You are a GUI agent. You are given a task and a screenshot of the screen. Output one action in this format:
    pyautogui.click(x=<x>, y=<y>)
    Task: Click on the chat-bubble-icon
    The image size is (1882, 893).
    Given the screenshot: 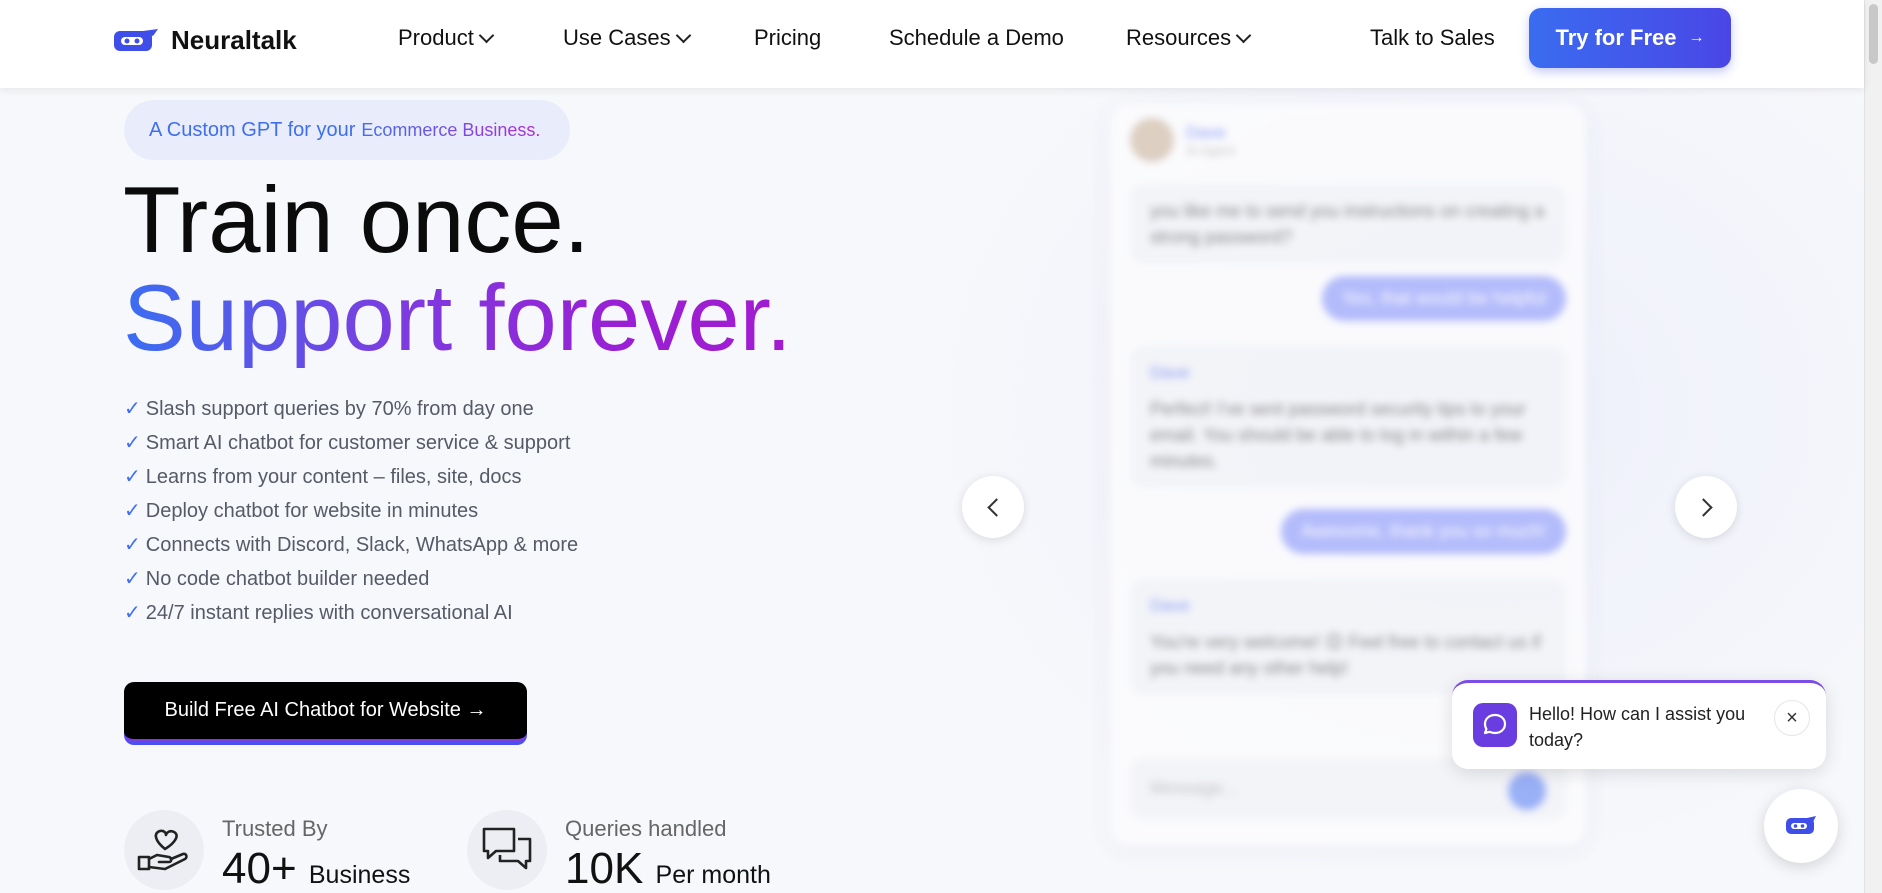 What is the action you would take?
    pyautogui.click(x=1495, y=725)
    